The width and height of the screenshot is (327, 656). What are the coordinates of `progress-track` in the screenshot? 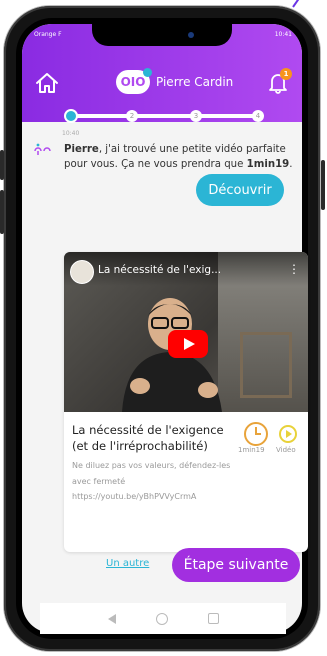 It's located at (164, 116).